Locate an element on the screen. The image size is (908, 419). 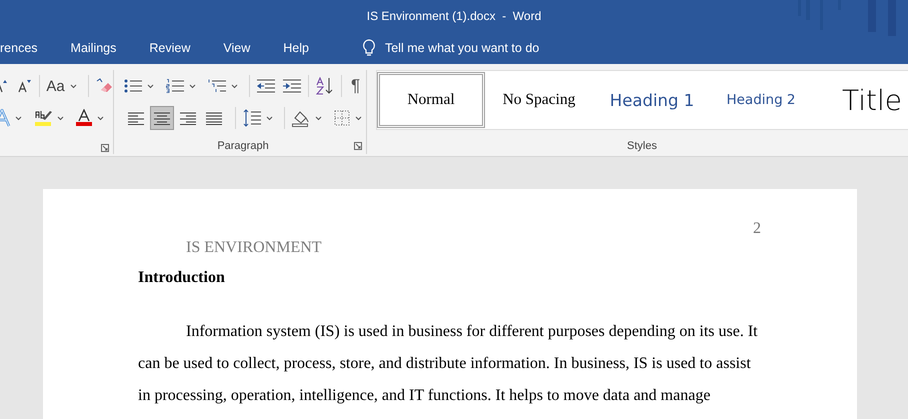
ribbon-tab: Help is located at coordinates (296, 48).